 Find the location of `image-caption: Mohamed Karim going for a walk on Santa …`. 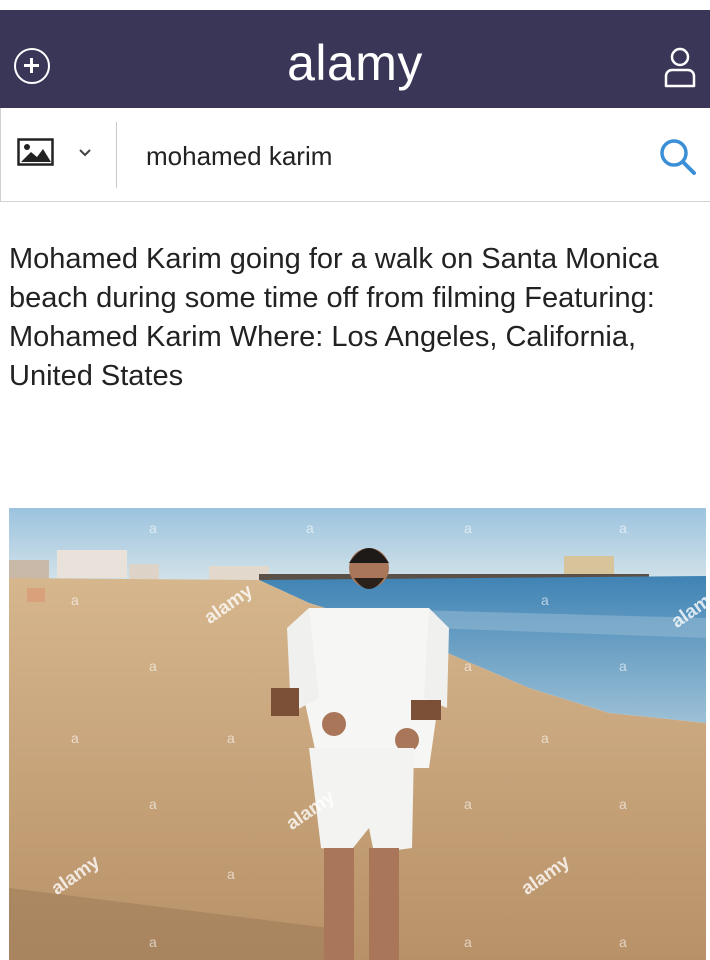

image-caption: Mohamed Karim going for a walk on Santa … is located at coordinates (334, 317).